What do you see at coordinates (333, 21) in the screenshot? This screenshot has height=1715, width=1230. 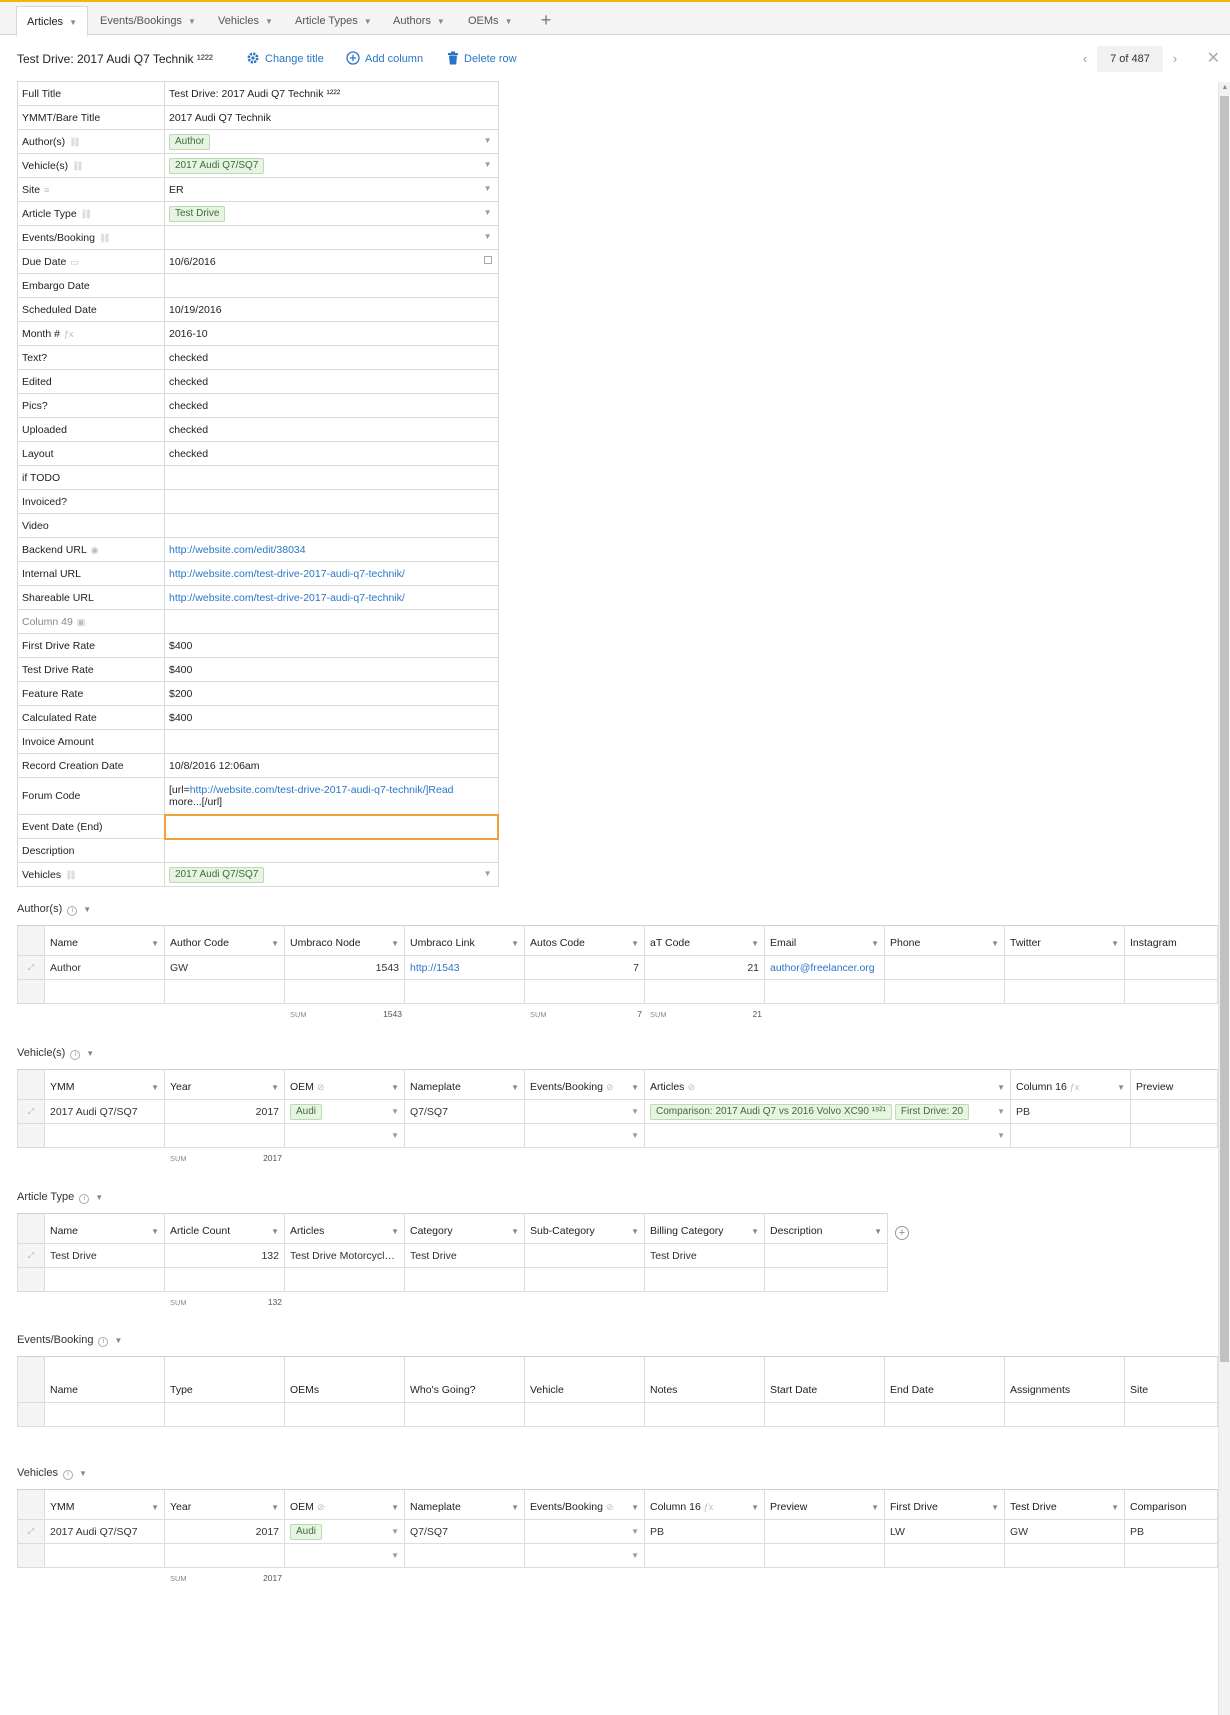 I see `tab-article-types: Article Types ▼` at bounding box center [333, 21].